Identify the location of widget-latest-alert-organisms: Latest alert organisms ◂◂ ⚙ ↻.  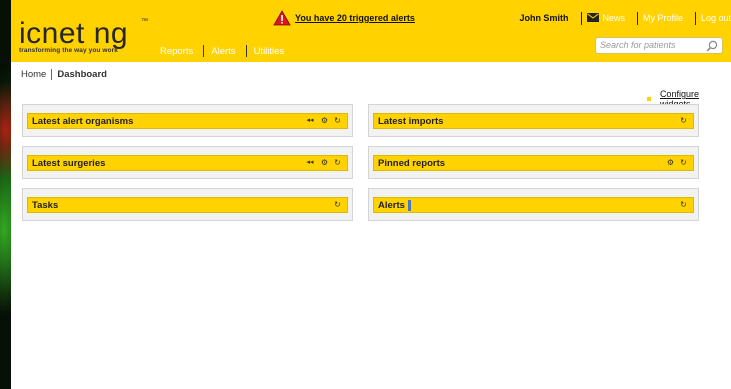
(187, 120).